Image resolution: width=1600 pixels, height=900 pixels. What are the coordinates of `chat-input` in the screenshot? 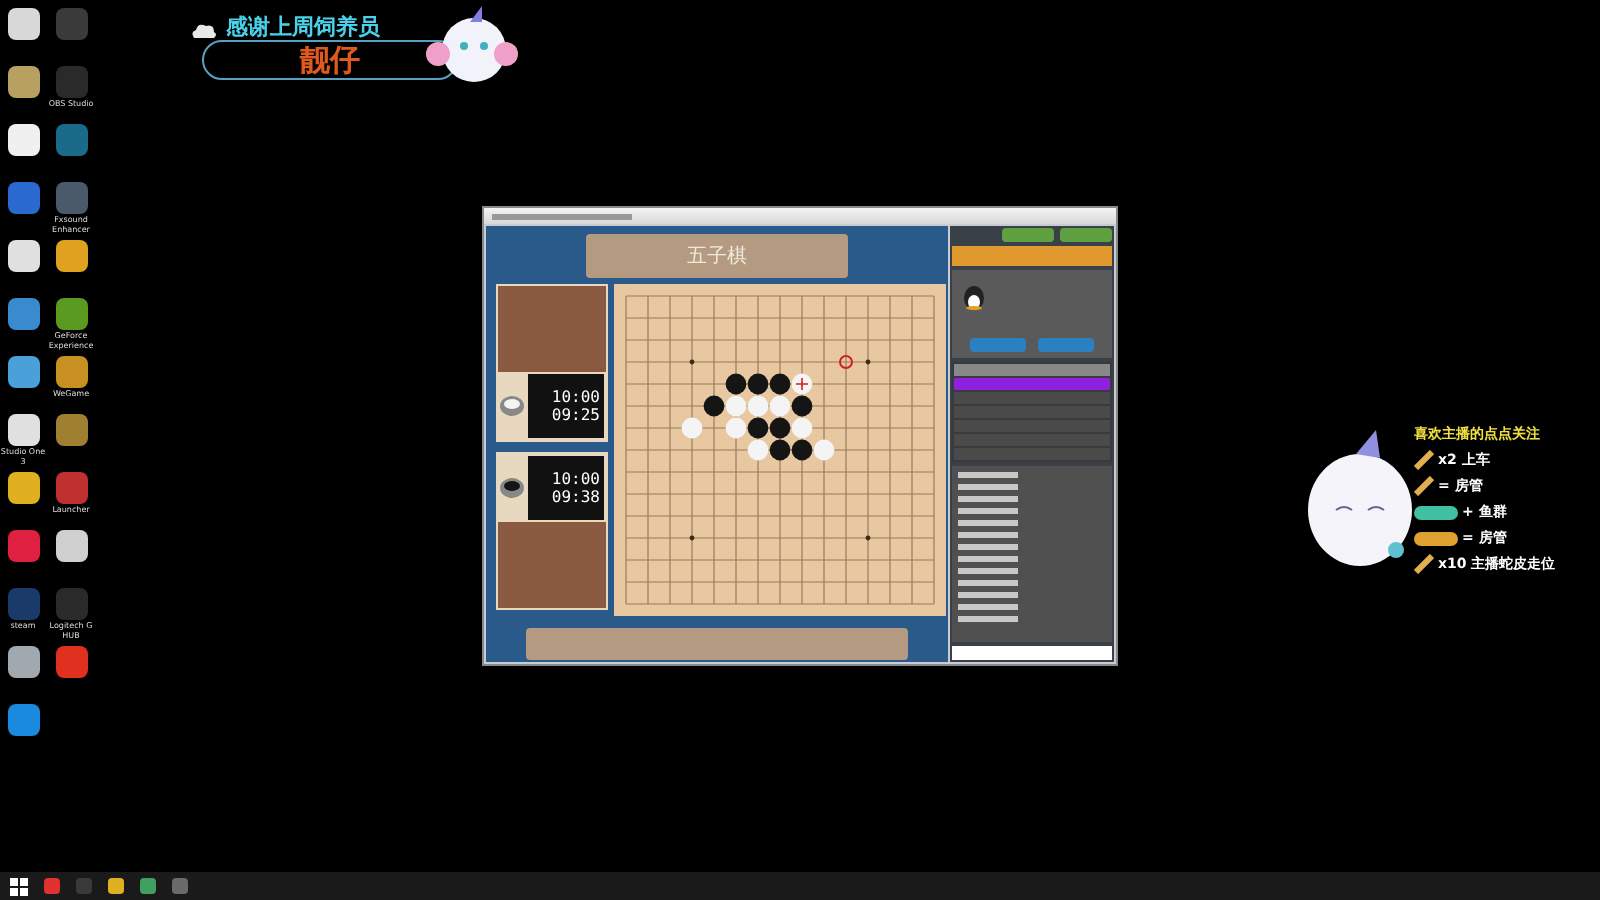 It's located at (1032, 653).